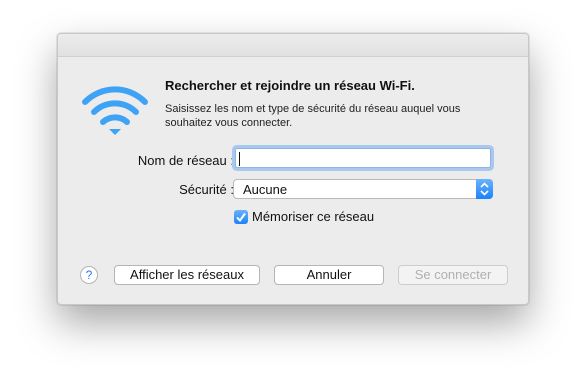  What do you see at coordinates (363, 158) in the screenshot?
I see `network-name-input` at bounding box center [363, 158].